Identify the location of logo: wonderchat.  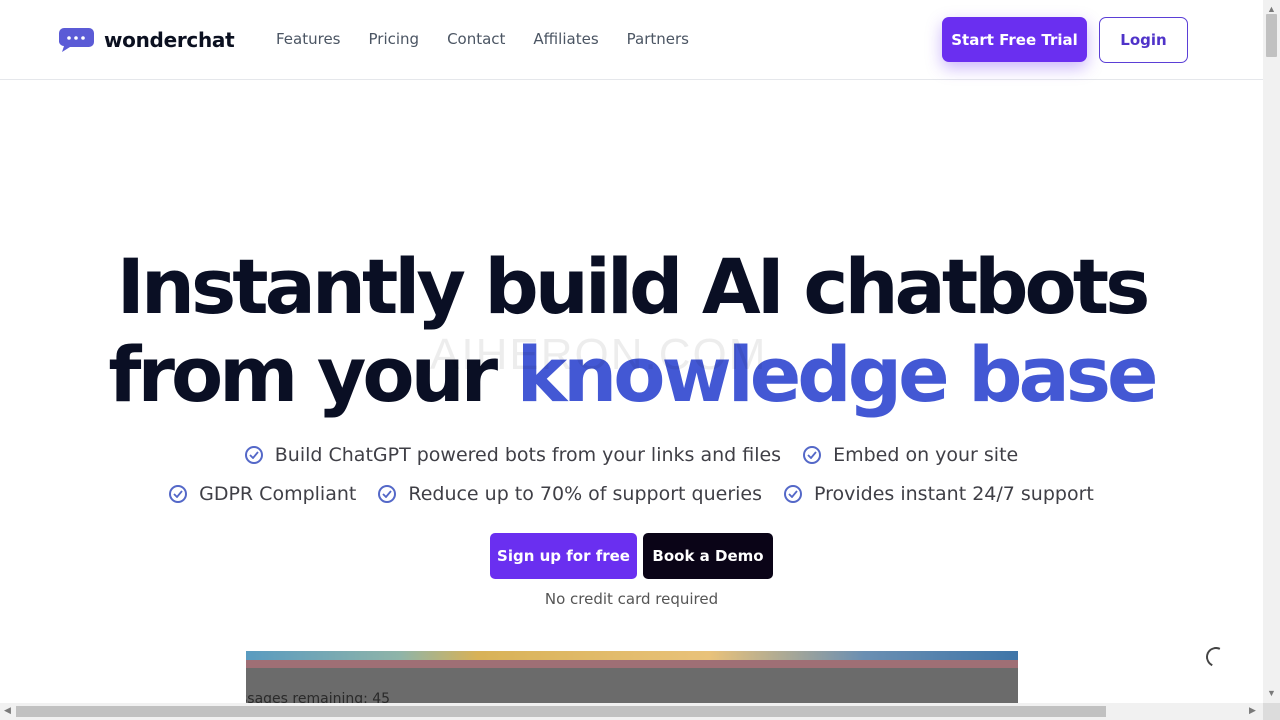
(146, 39).